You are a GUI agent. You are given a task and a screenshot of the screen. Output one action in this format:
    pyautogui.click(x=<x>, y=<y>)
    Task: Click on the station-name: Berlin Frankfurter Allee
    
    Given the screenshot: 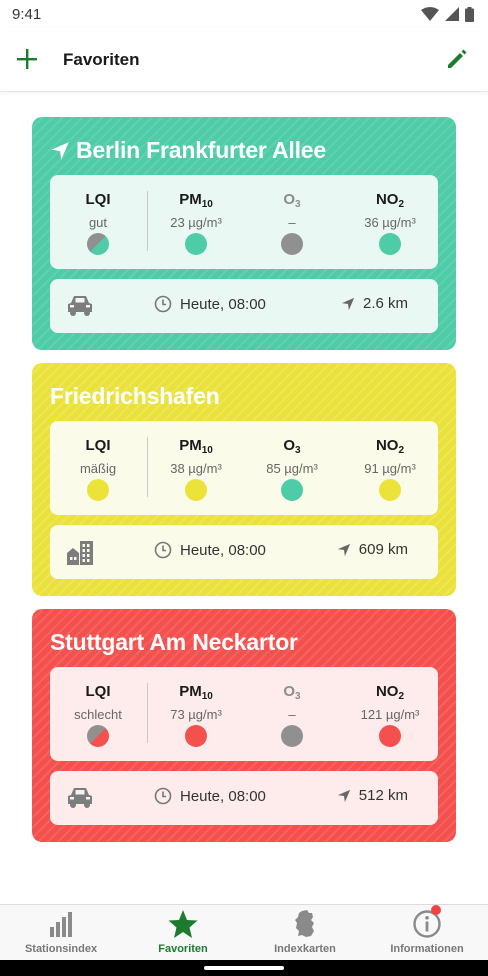 What is the action you would take?
    pyautogui.click(x=188, y=150)
    